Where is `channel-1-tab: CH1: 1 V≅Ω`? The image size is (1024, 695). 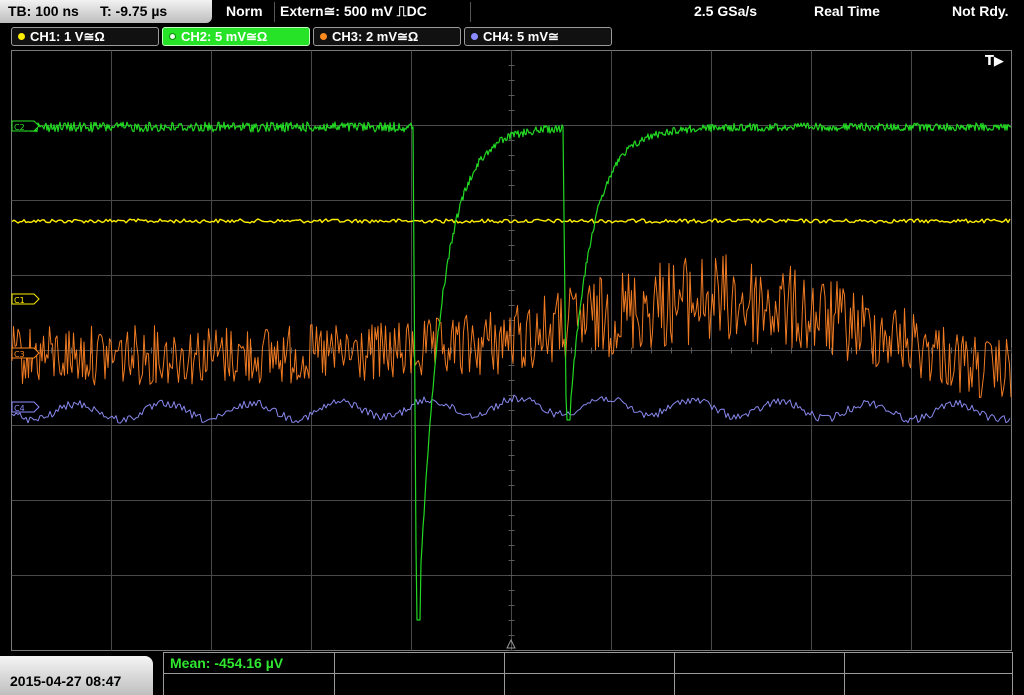 channel-1-tab: CH1: 1 V≅Ω is located at coordinates (85, 36).